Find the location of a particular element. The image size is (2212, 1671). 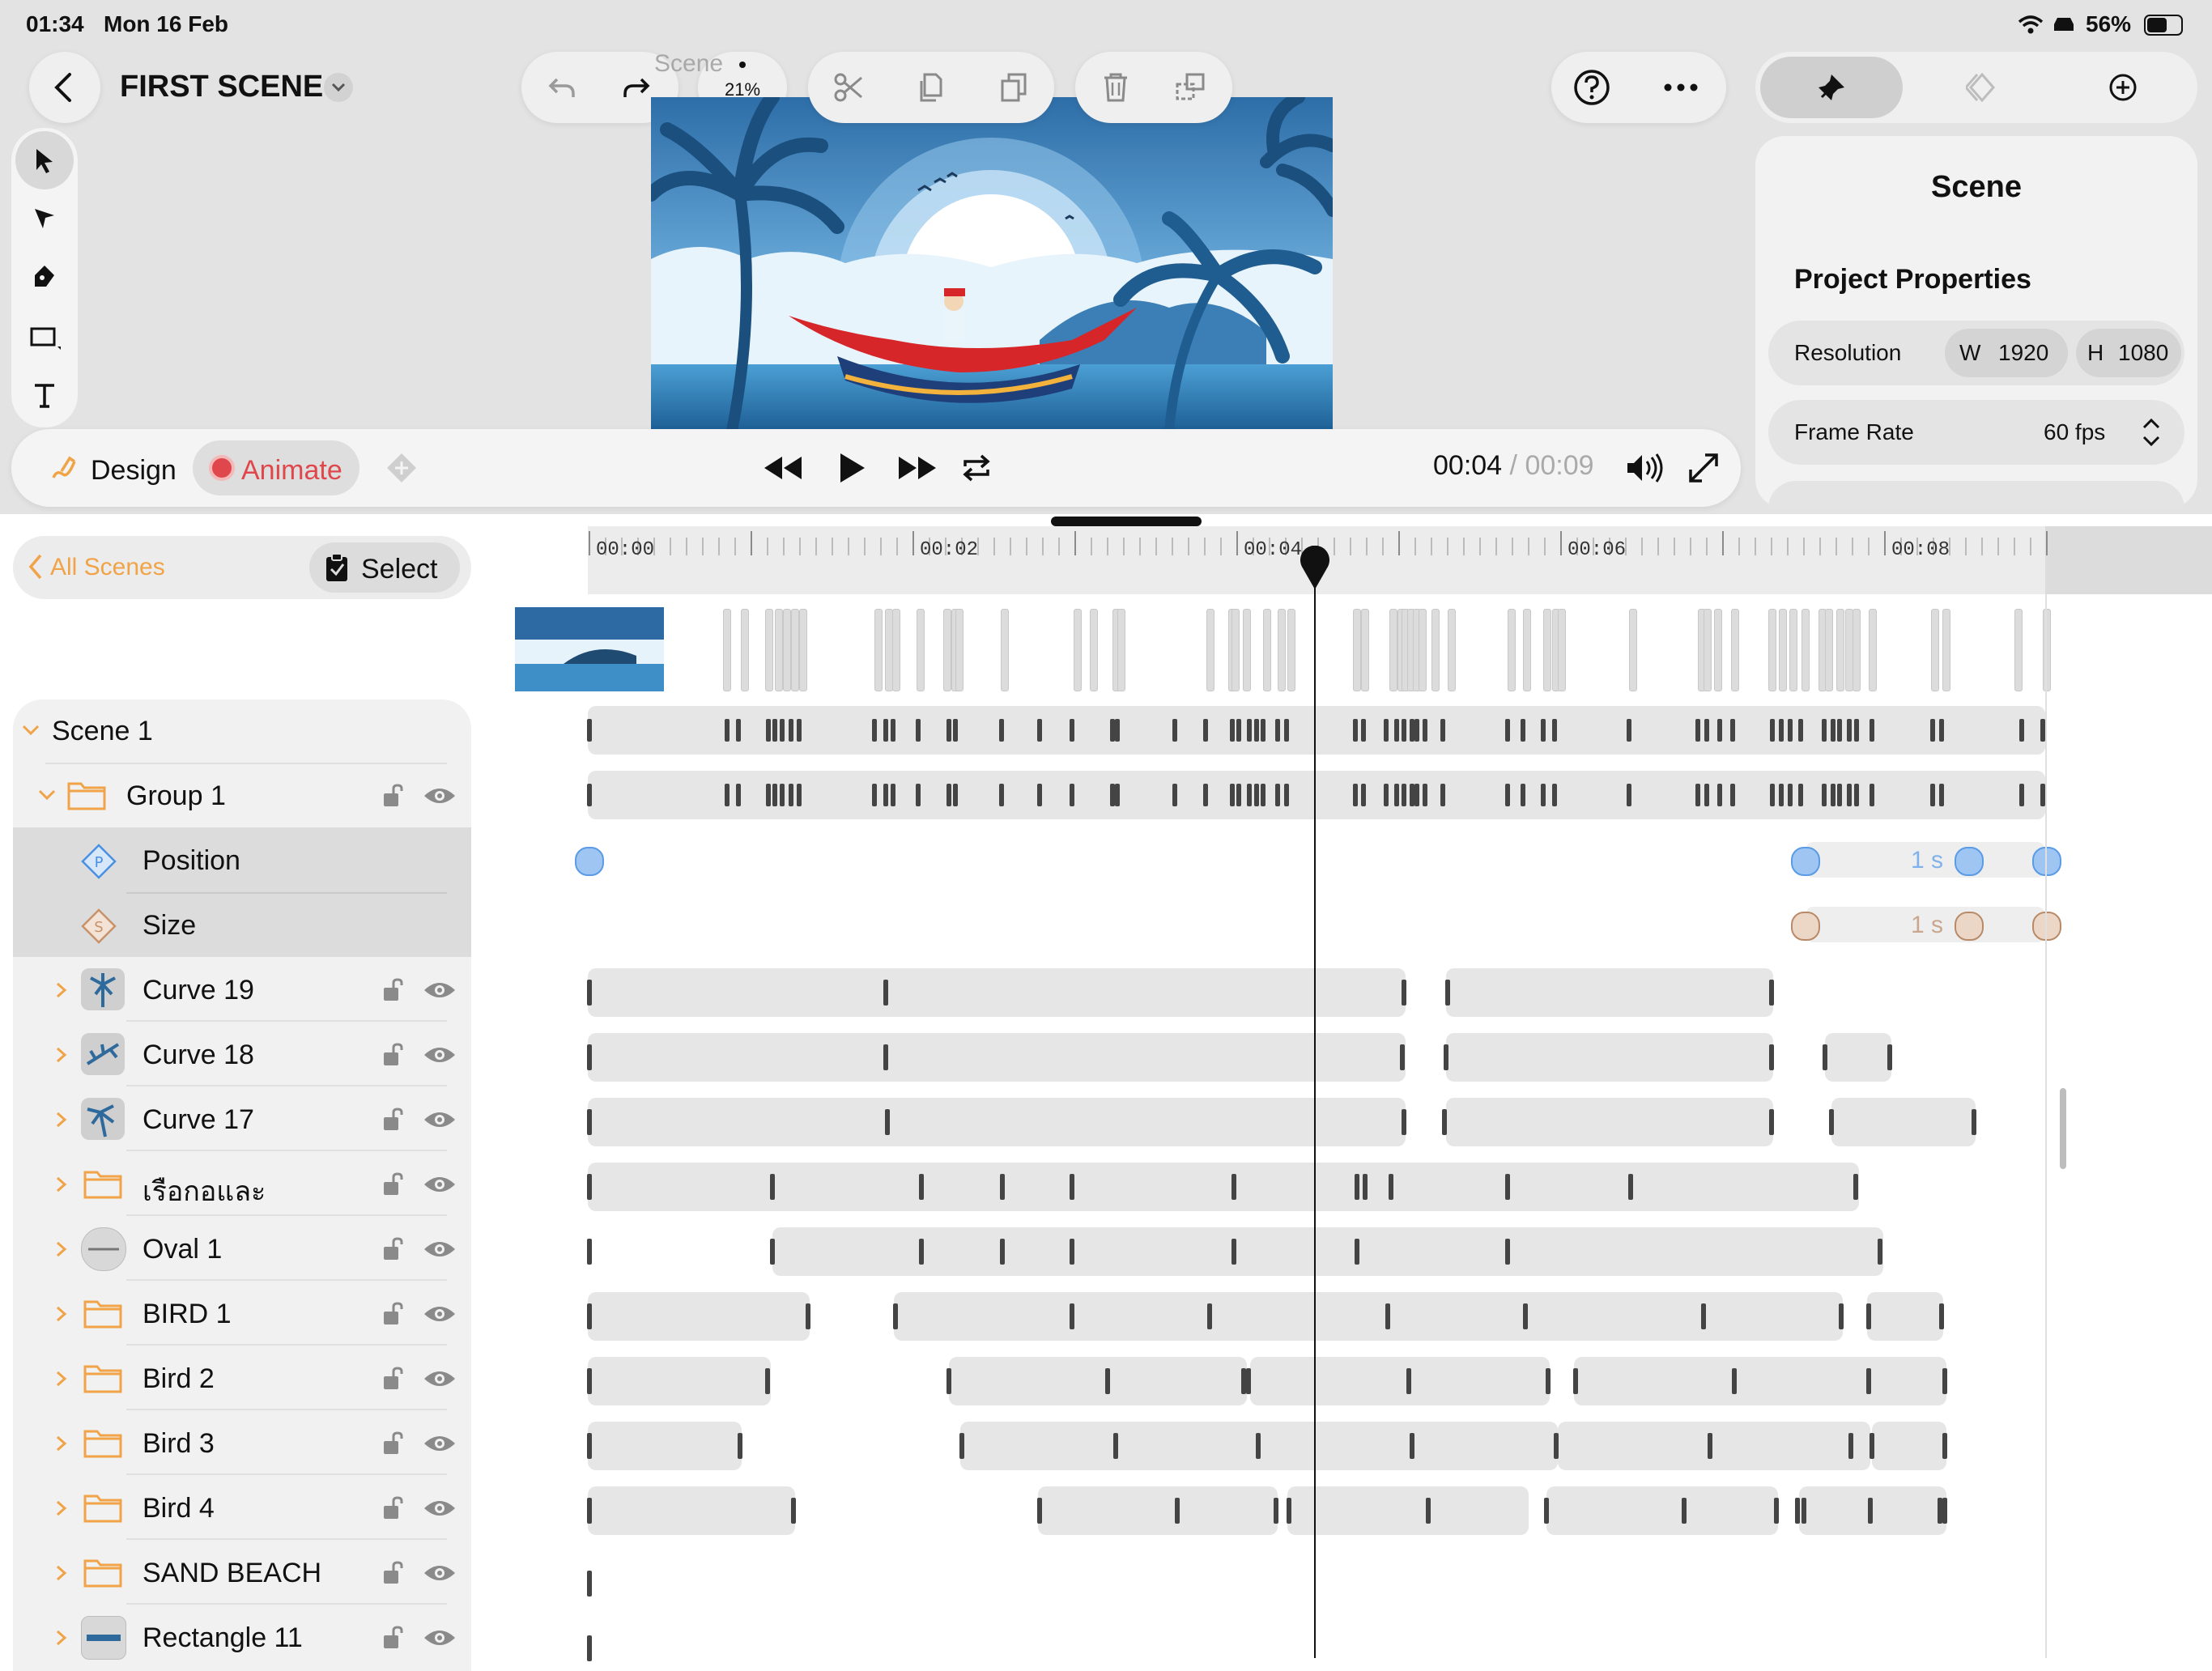

layer-row: Bird 3 is located at coordinates (242, 1442).